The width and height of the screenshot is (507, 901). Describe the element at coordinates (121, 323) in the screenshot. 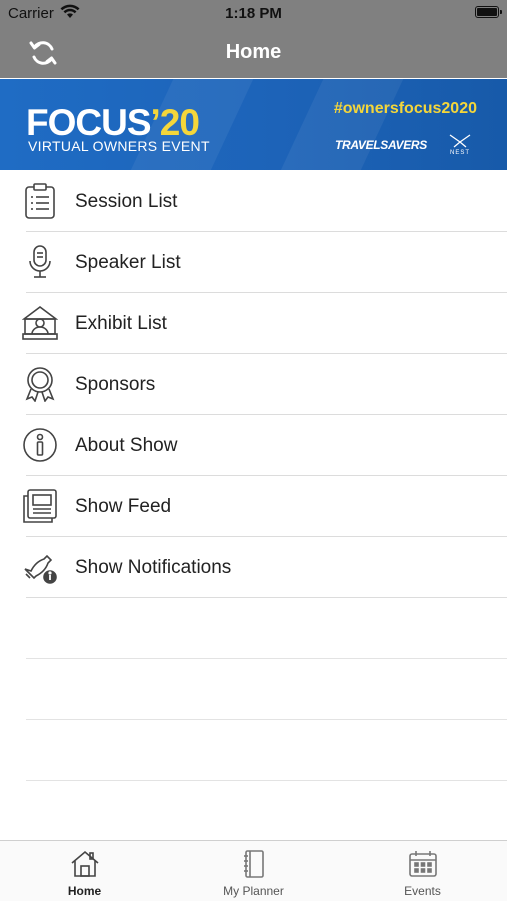

I see `menu-item-label: Exhibit List` at that location.